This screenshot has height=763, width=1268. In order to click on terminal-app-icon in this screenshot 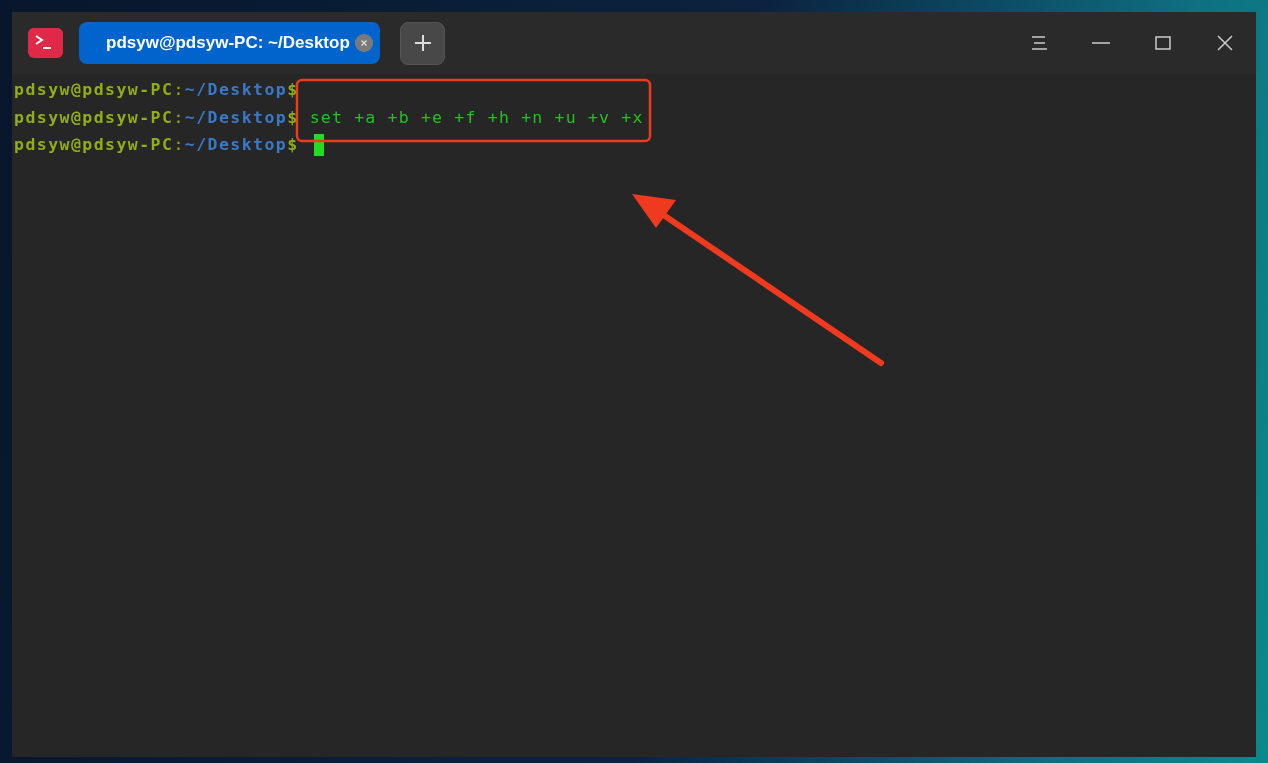, I will do `click(45, 43)`.